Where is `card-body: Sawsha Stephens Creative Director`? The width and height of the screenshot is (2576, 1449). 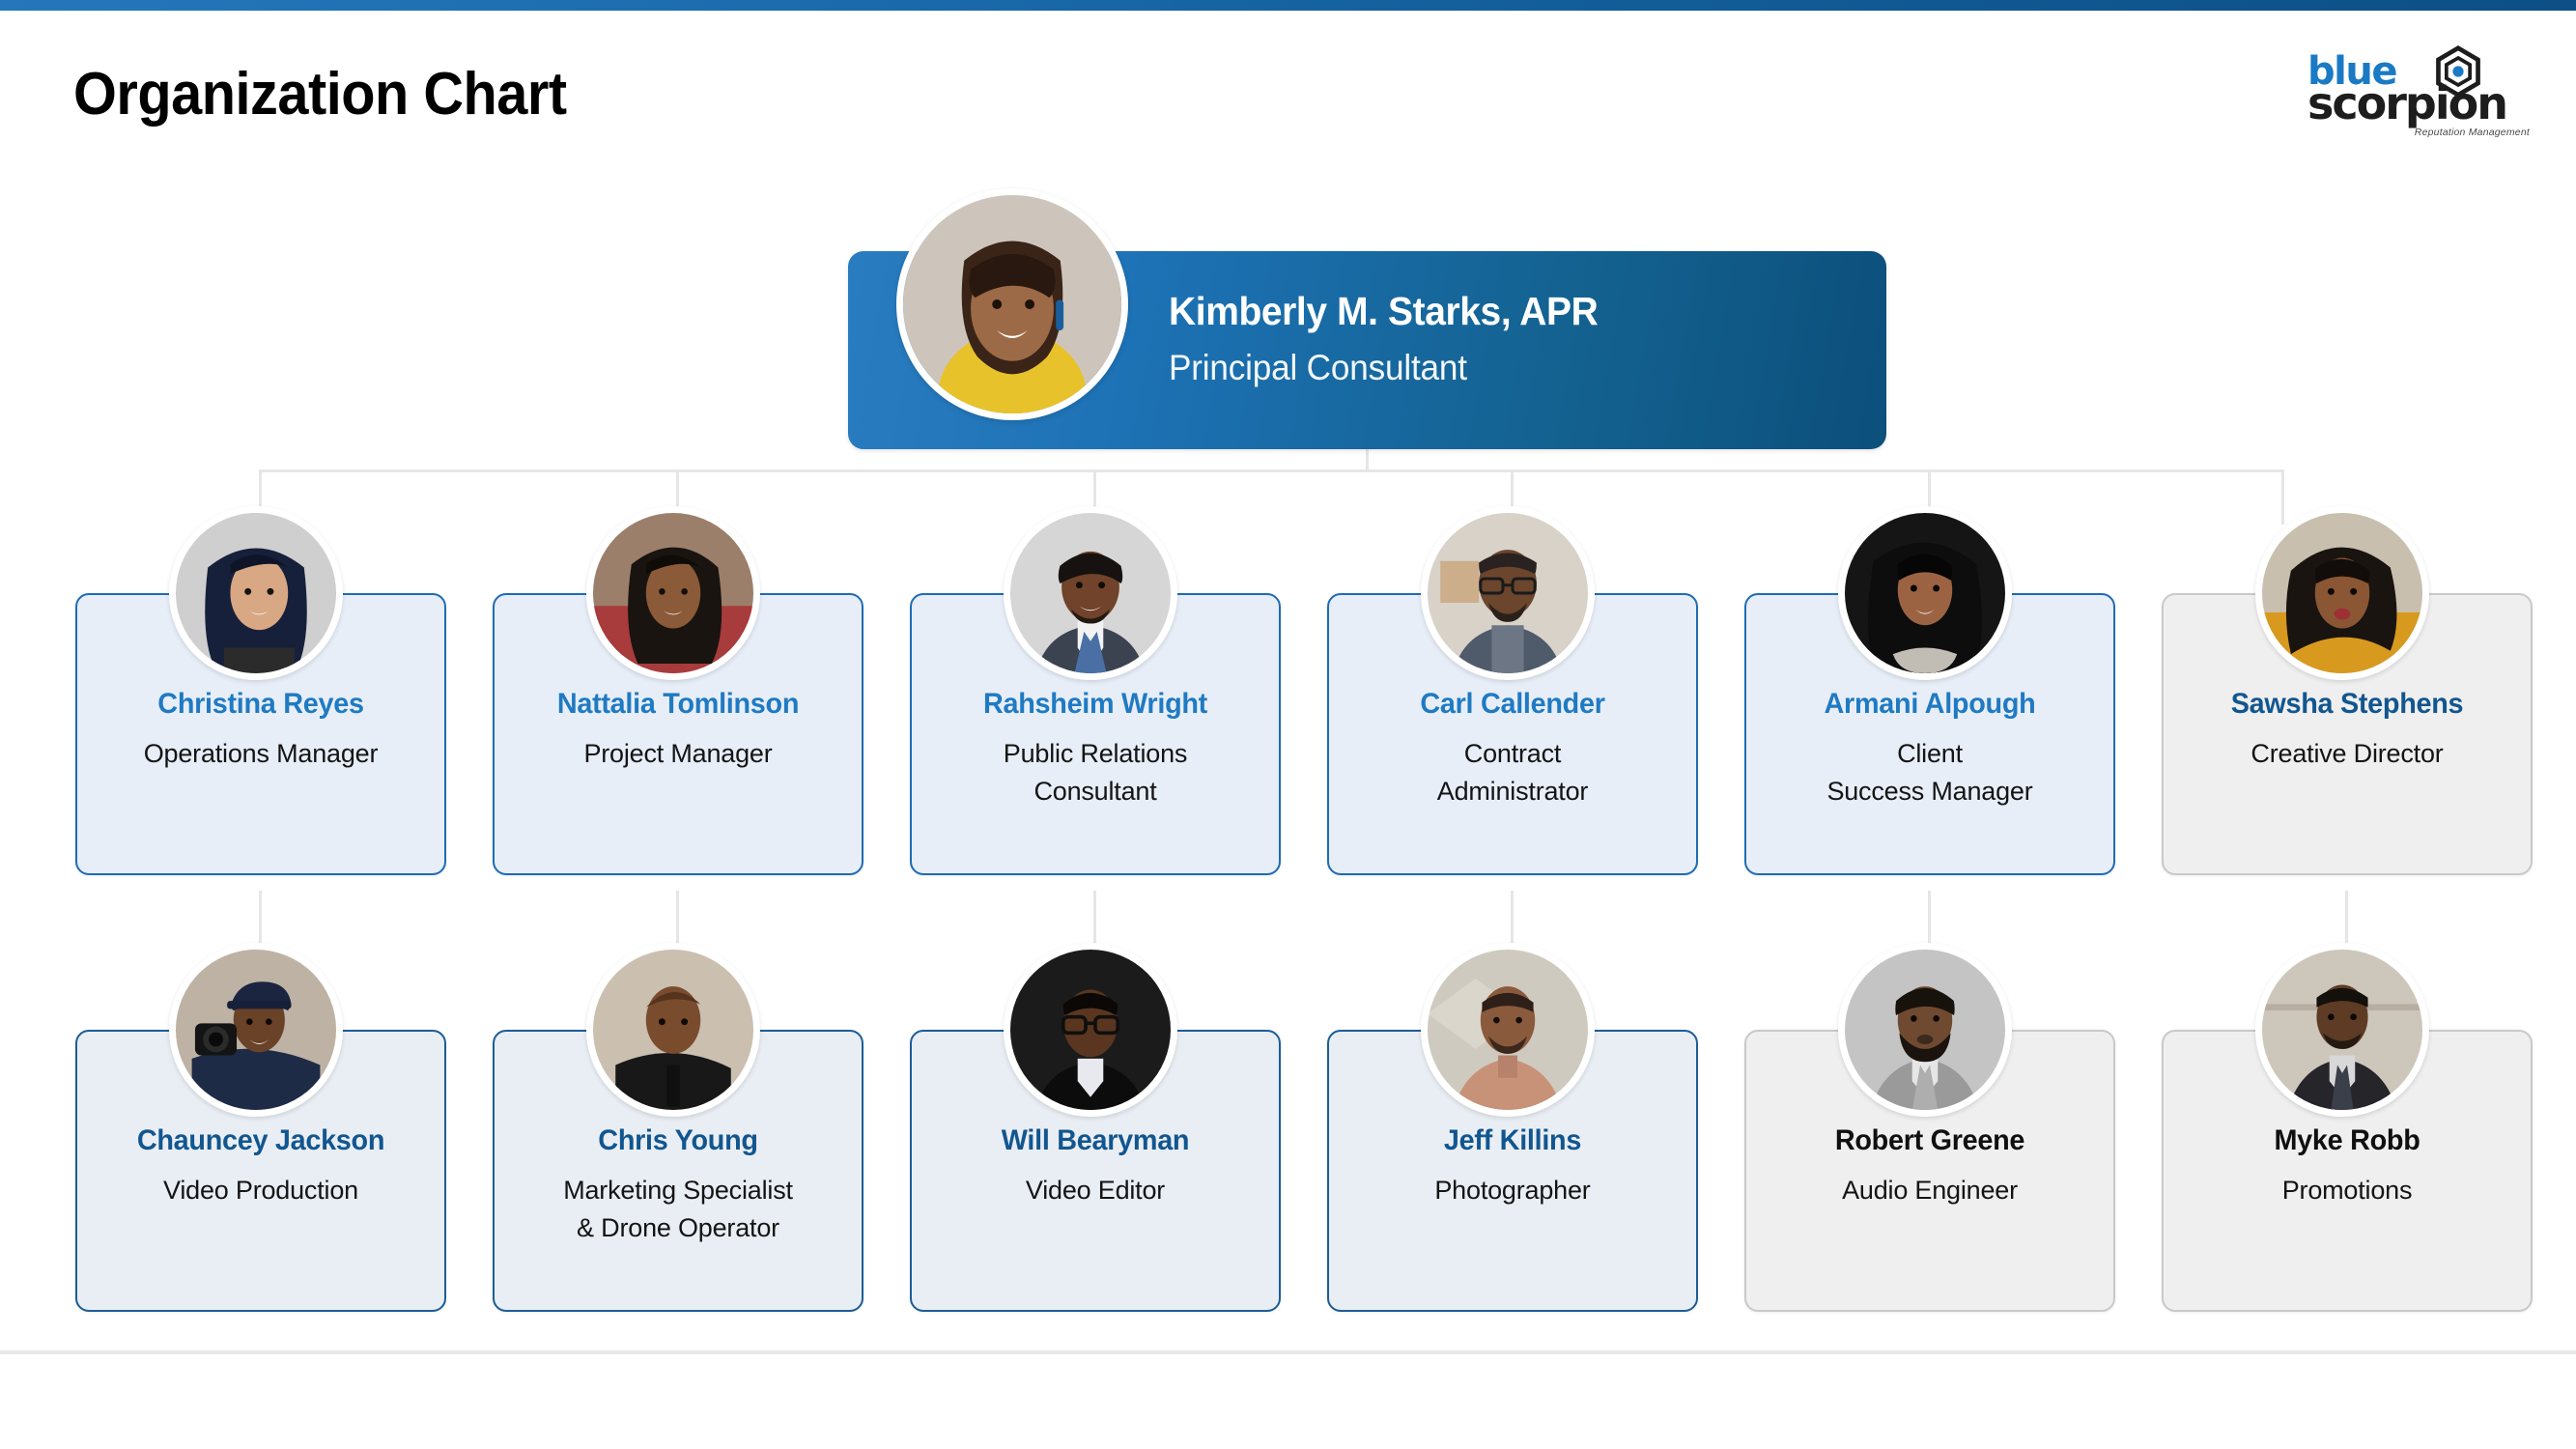
card-body: Sawsha Stephens Creative Director is located at coordinates (2347, 730).